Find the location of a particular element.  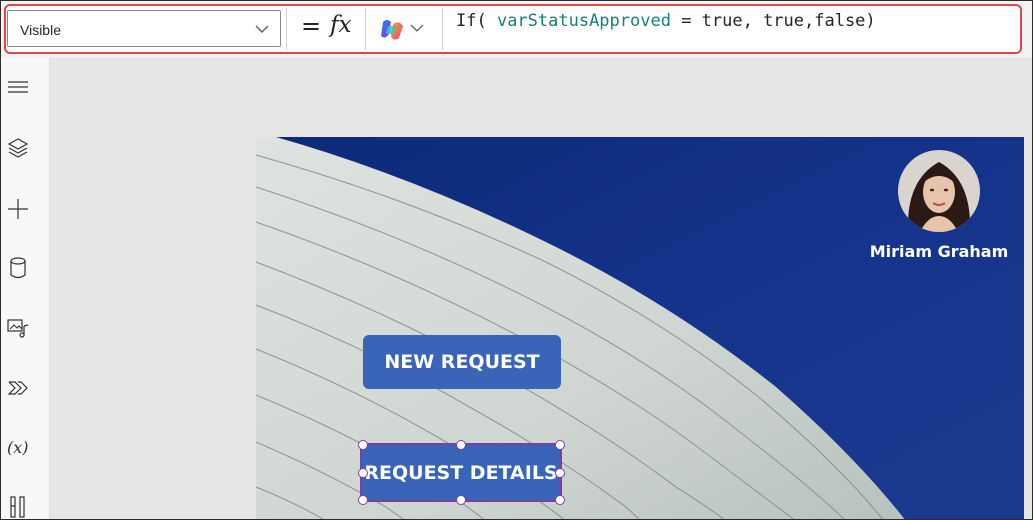

data-icon is located at coordinates (18, 268).